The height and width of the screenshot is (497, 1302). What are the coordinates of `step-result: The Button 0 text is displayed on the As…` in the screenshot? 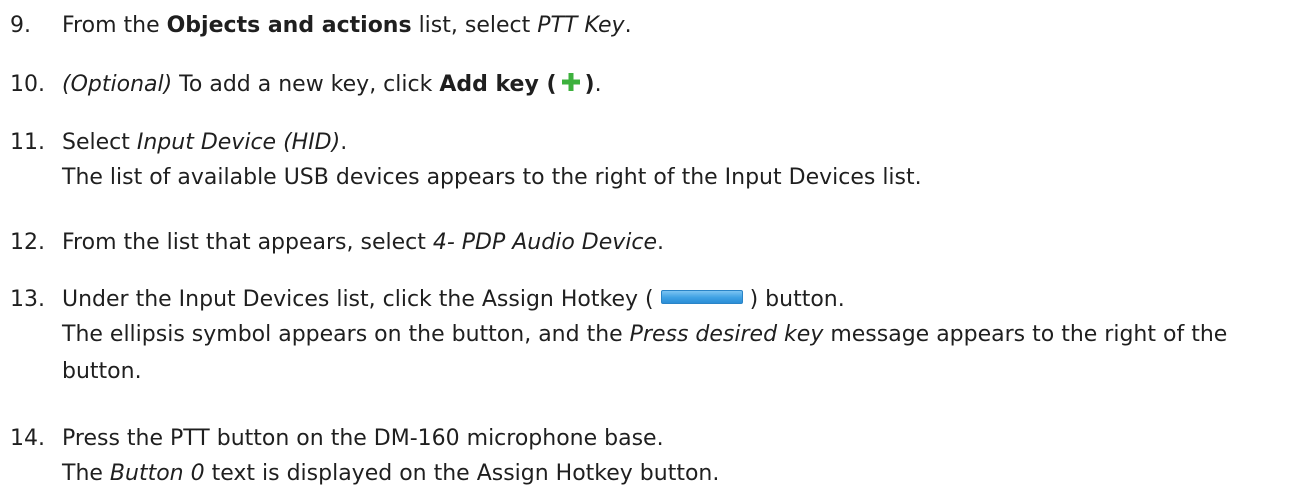 It's located at (391, 473).